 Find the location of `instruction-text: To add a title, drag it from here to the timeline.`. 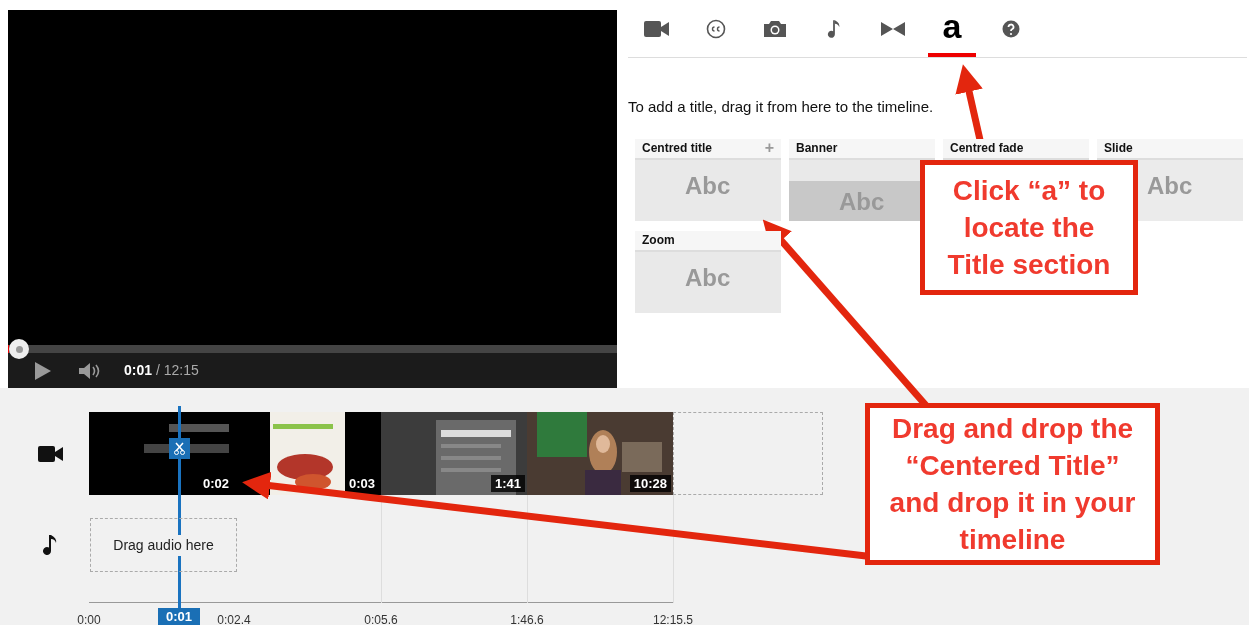

instruction-text: To add a title, drag it from here to the timeline. is located at coordinates (781, 107).